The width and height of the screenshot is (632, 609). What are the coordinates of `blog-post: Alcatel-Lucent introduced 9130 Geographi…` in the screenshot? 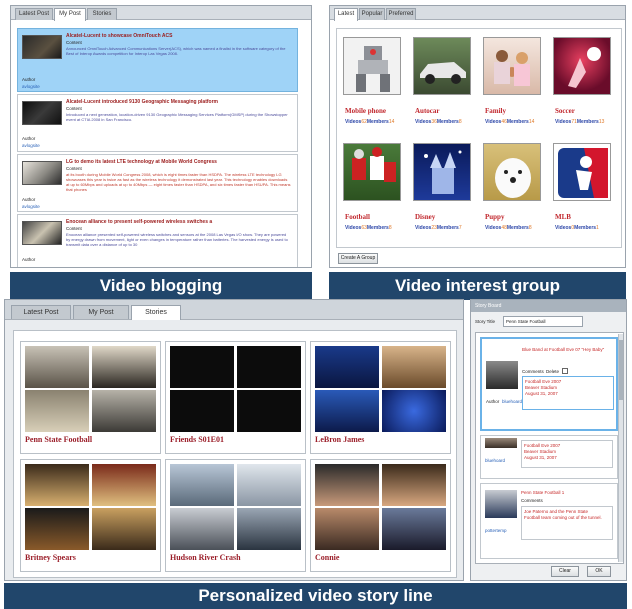 It's located at (157, 123).